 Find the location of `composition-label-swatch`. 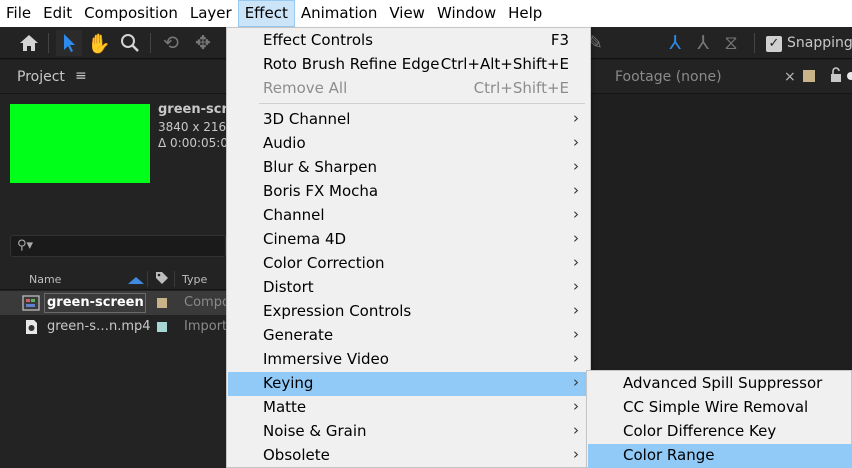

composition-label-swatch is located at coordinates (809, 76).